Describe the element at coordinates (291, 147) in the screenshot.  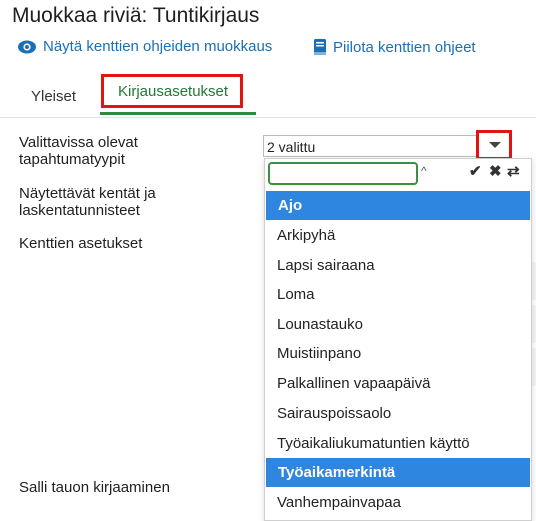
I see `event-types-value: 2 valittu` at that location.